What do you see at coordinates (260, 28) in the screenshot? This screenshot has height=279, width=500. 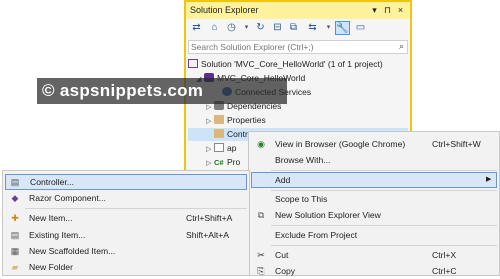 I see `refresh-icon: ↻` at bounding box center [260, 28].